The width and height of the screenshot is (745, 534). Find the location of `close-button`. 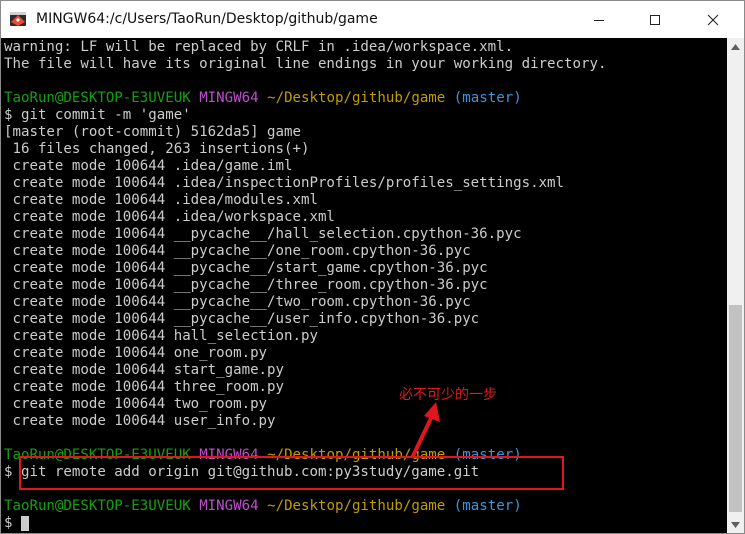

close-button is located at coordinates (713, 19).